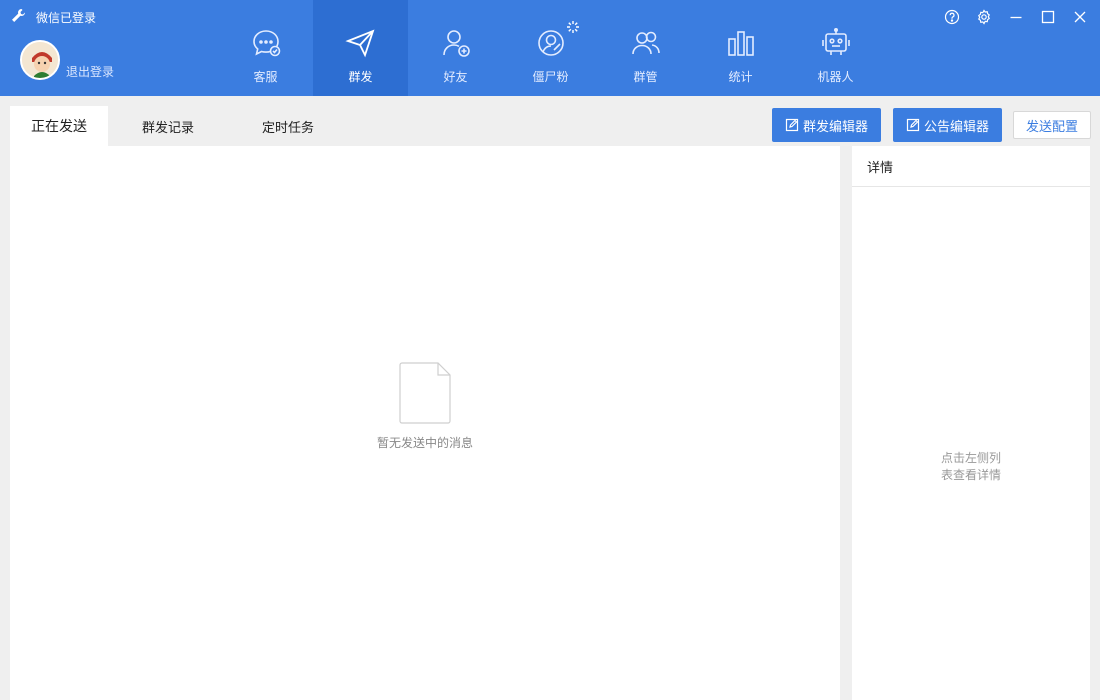 Image resolution: width=1100 pixels, height=700 pixels. Describe the element at coordinates (835, 127) in the screenshot. I see `mass-editor-label: 群发编辑器` at that location.